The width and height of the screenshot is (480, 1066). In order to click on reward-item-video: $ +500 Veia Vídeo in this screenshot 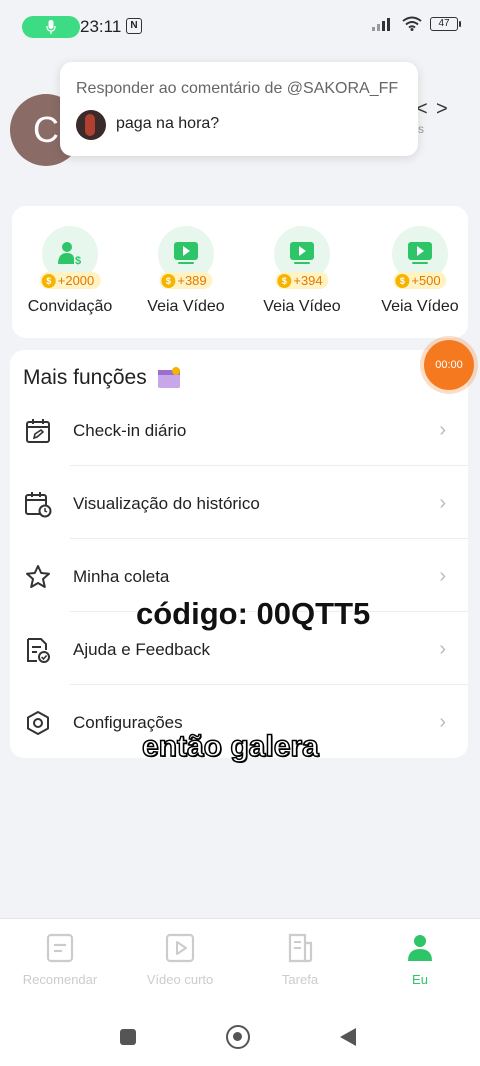, I will do `click(420, 271)`.